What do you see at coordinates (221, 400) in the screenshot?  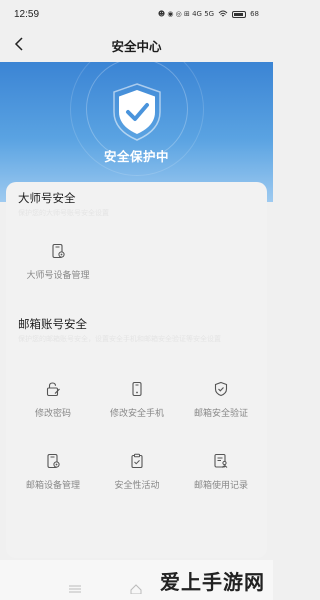 I see `mailbox-security-verification-button: 邮箱安全验证` at bounding box center [221, 400].